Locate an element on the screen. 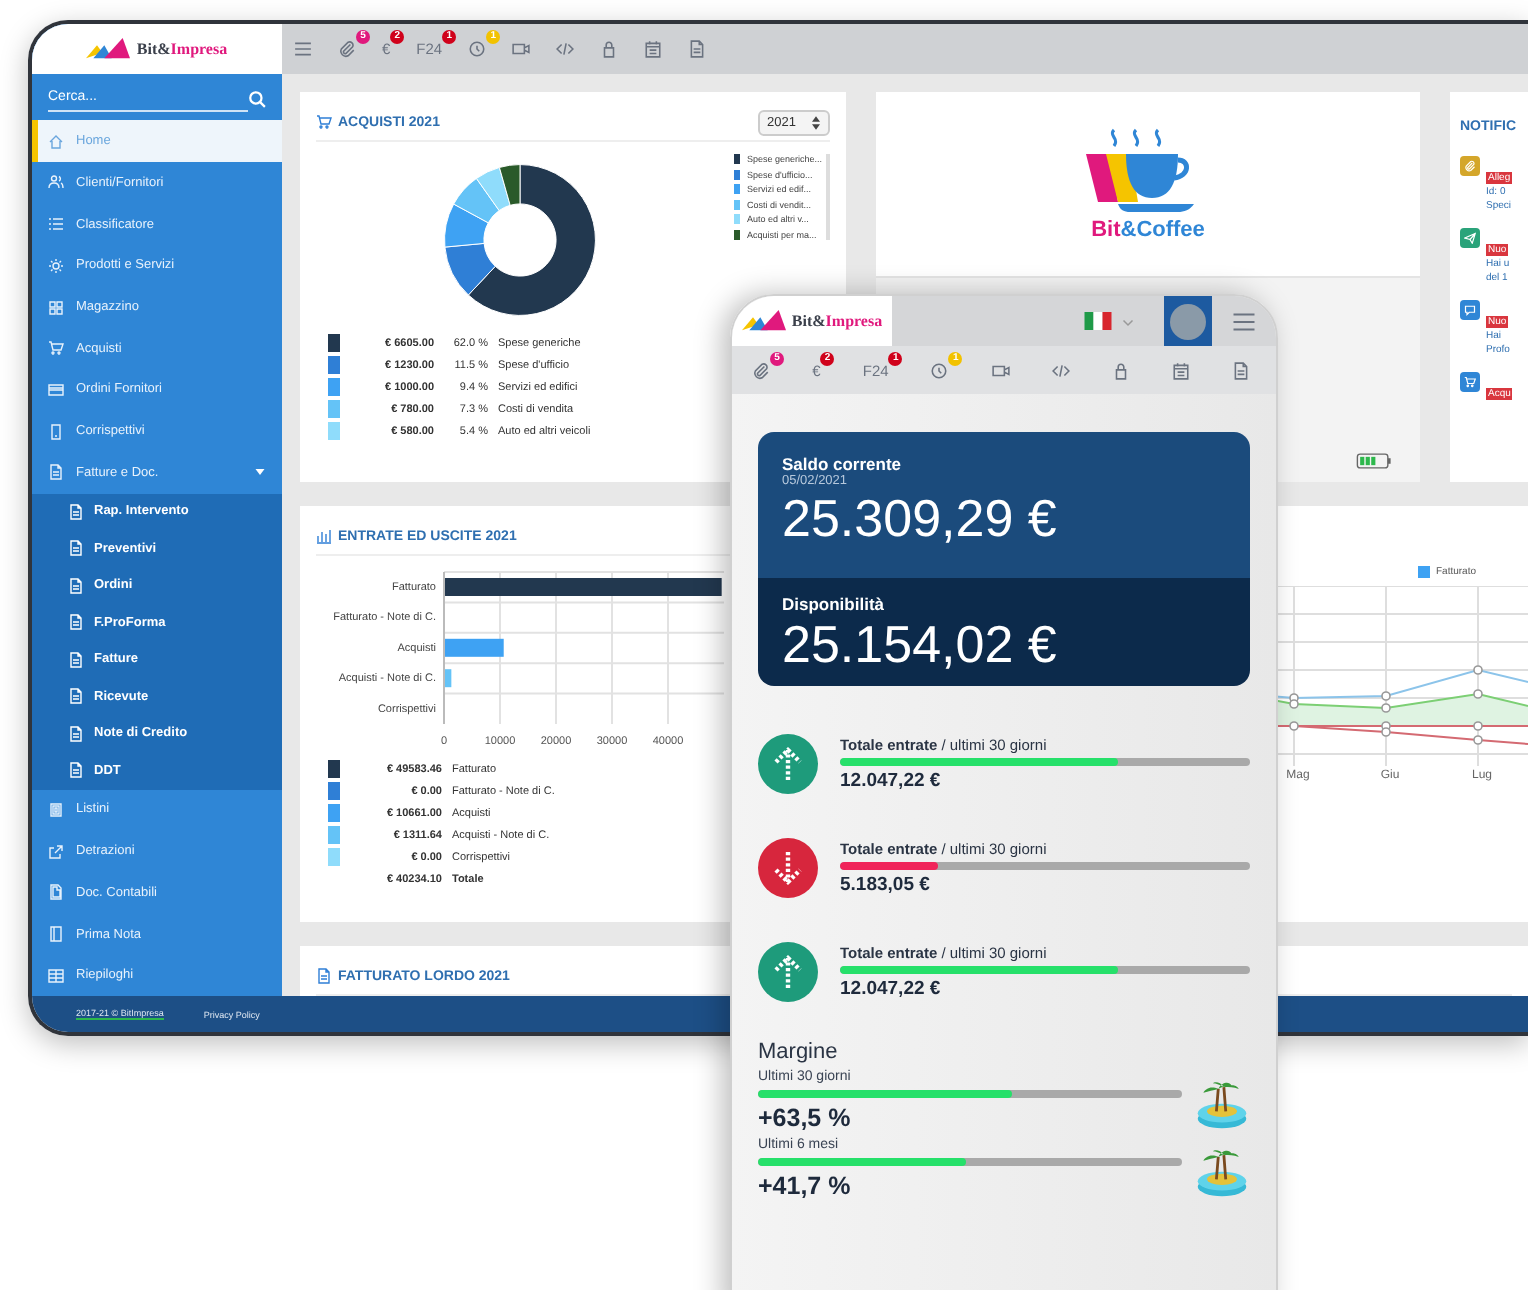 The height and width of the screenshot is (1290, 1528). people-icon is located at coordinates (56, 182).